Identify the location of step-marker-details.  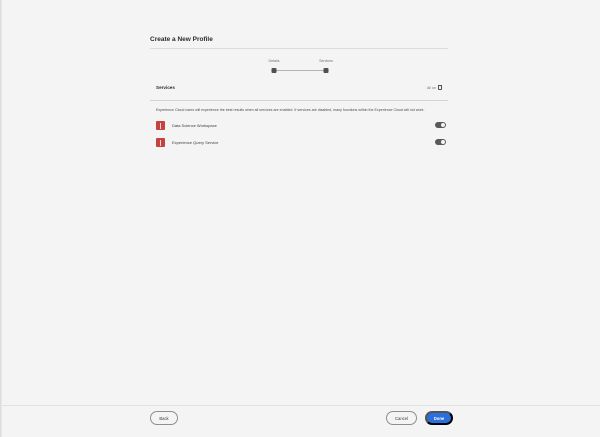
(274, 70).